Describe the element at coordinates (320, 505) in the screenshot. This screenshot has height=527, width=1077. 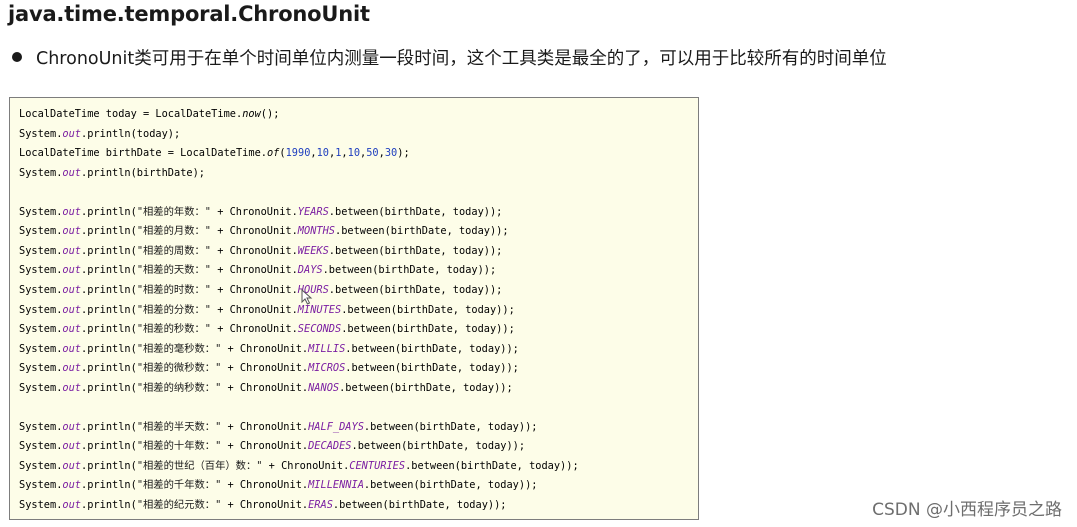
I see `code-token: ERAS` at that location.